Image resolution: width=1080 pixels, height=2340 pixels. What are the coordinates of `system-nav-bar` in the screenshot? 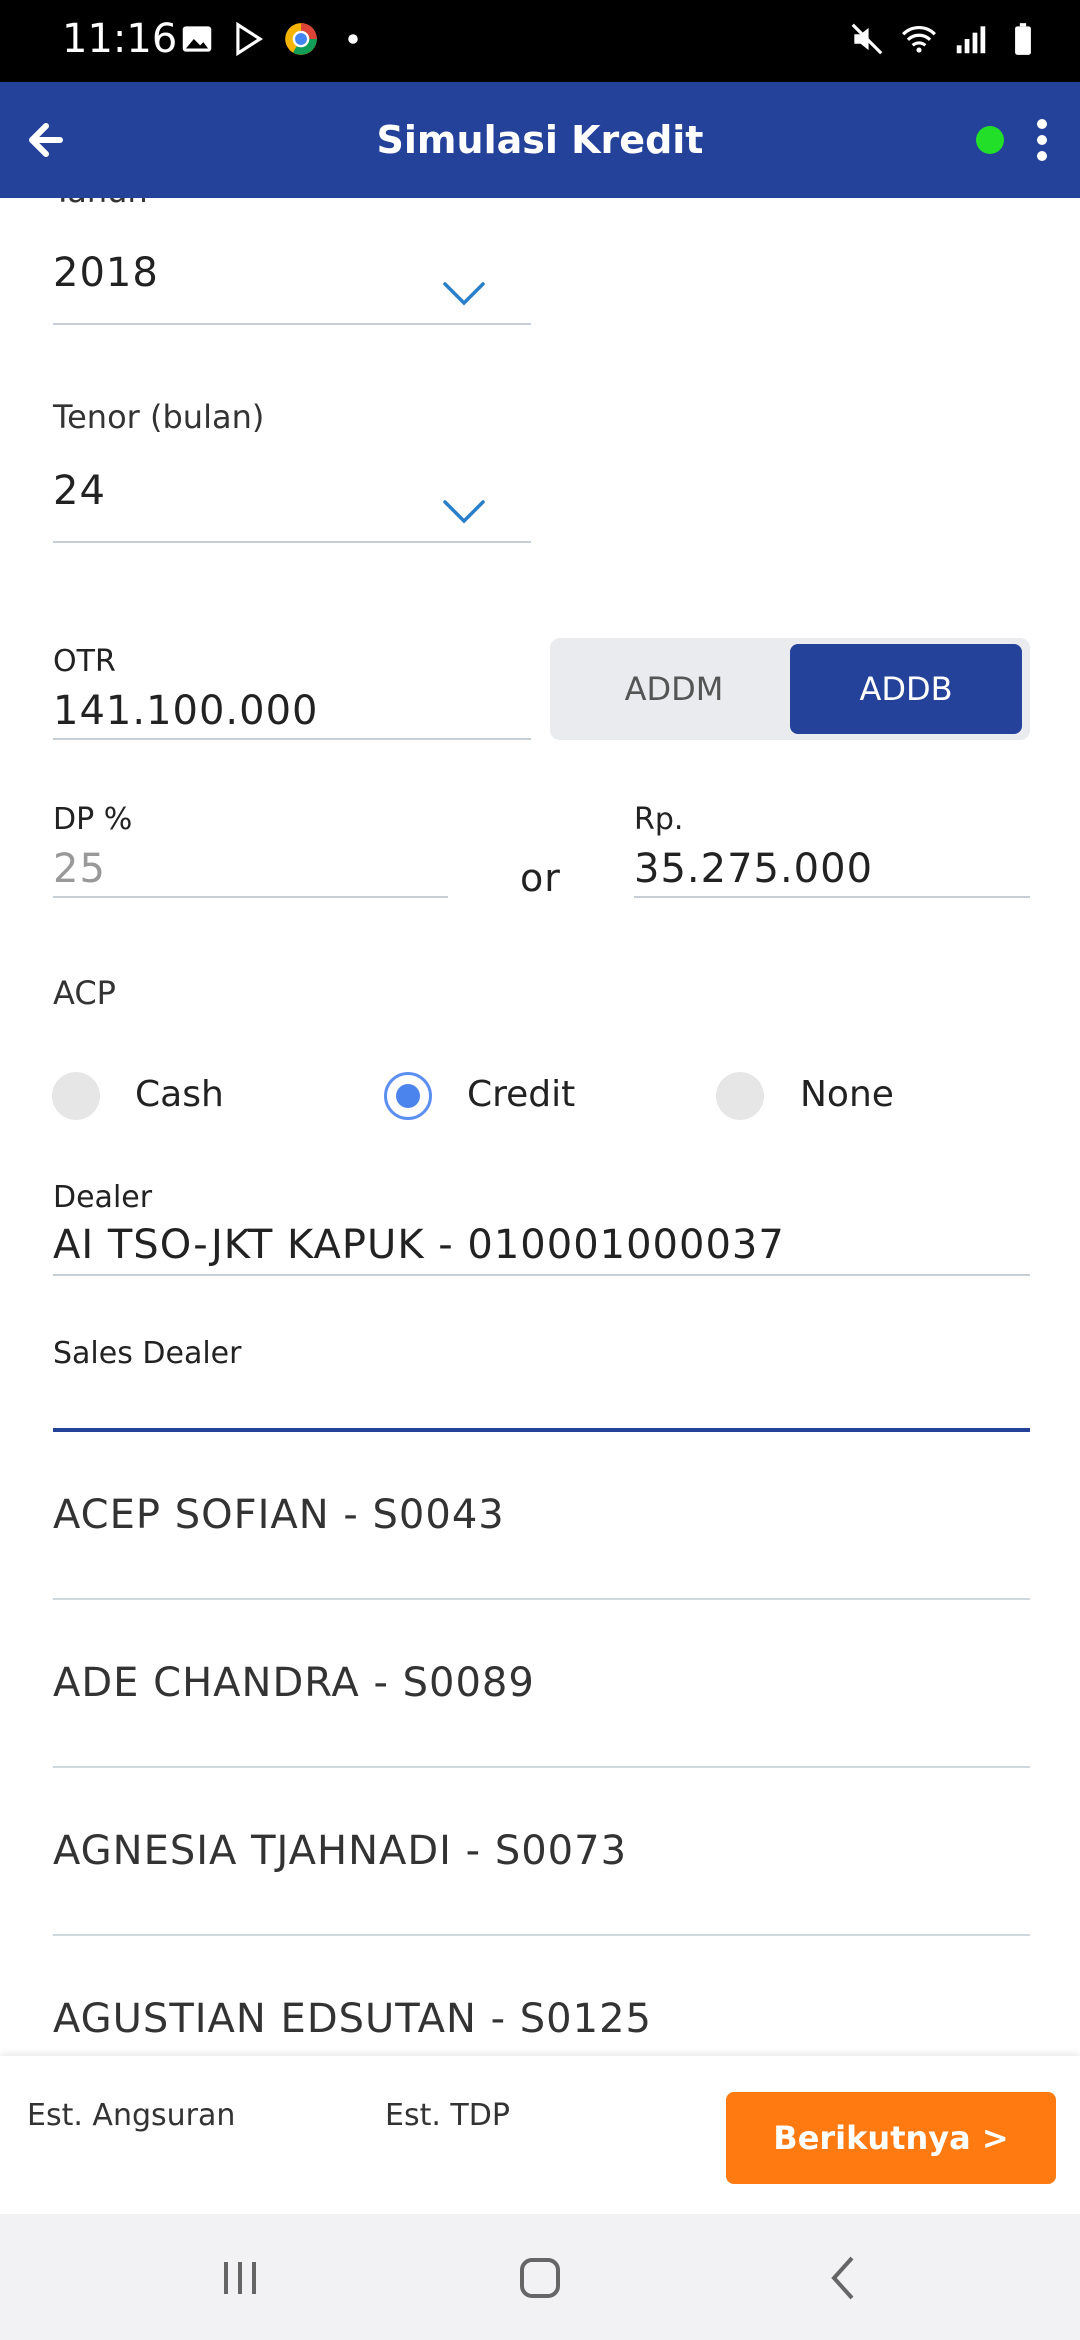 It's located at (540, 2277).